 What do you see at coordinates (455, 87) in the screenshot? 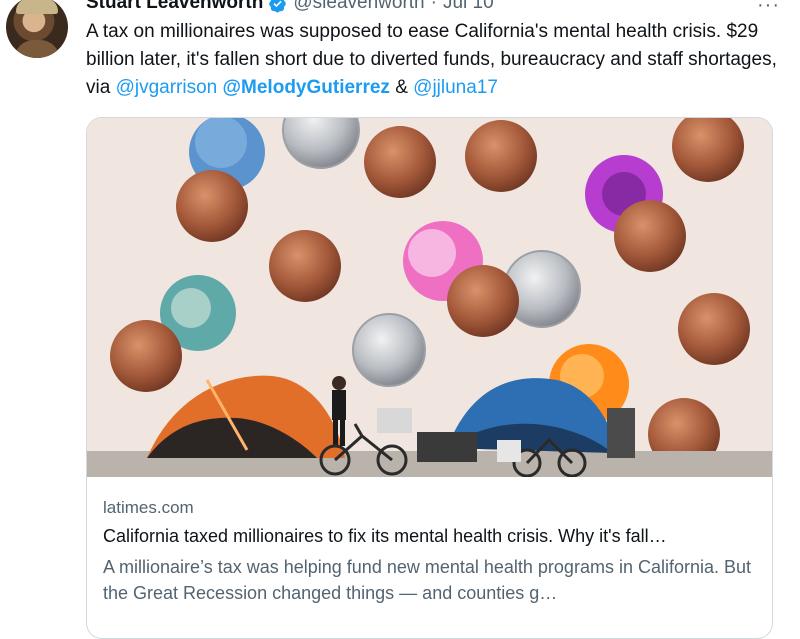
I see `mention-jjluna17: @jjluna17` at bounding box center [455, 87].